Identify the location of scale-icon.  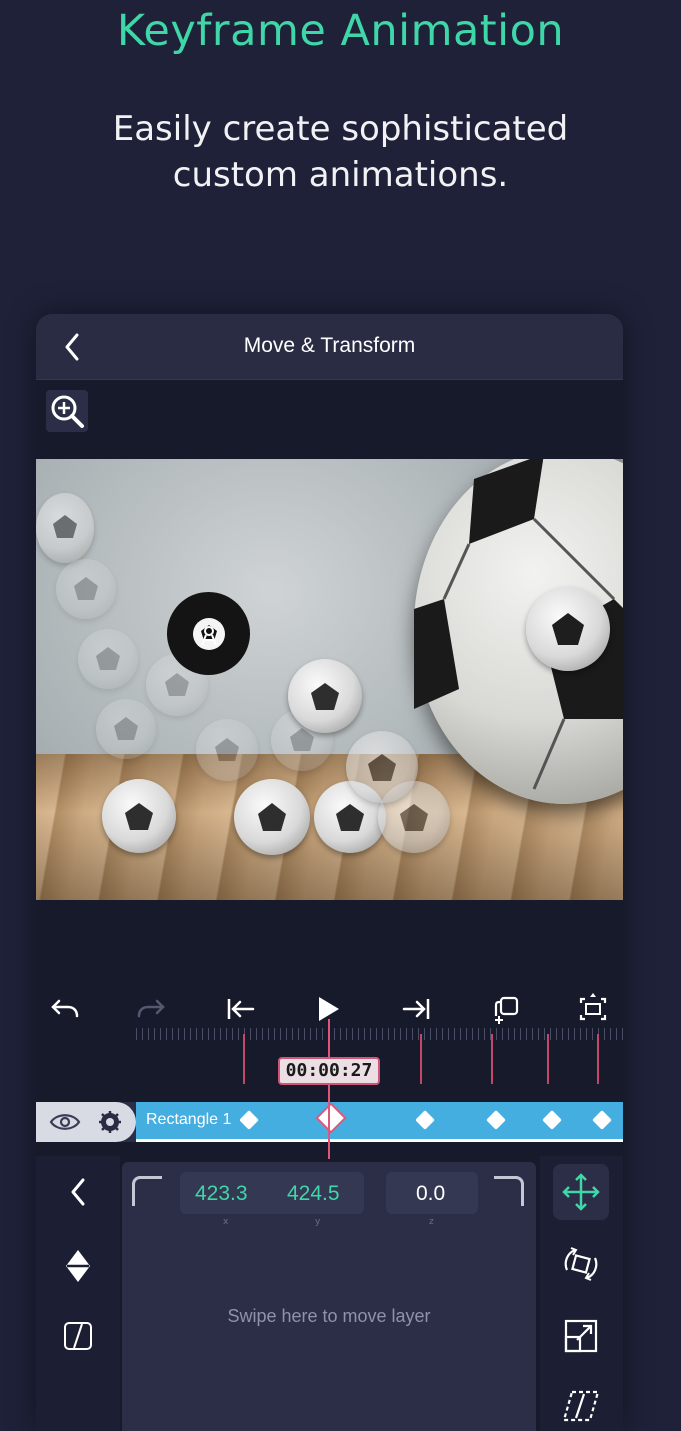
(581, 1336).